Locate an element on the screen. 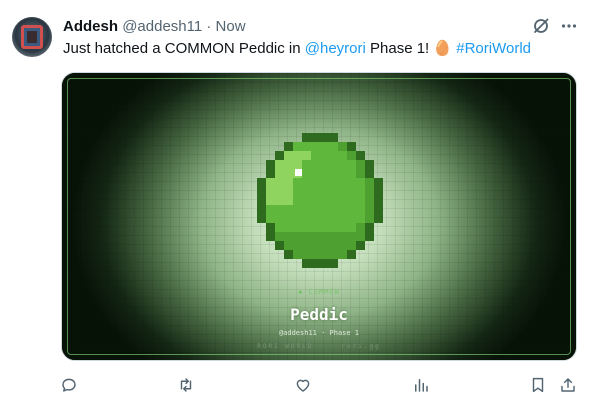 This screenshot has width=595, height=413. author-name: Addesh is located at coordinates (90, 26).